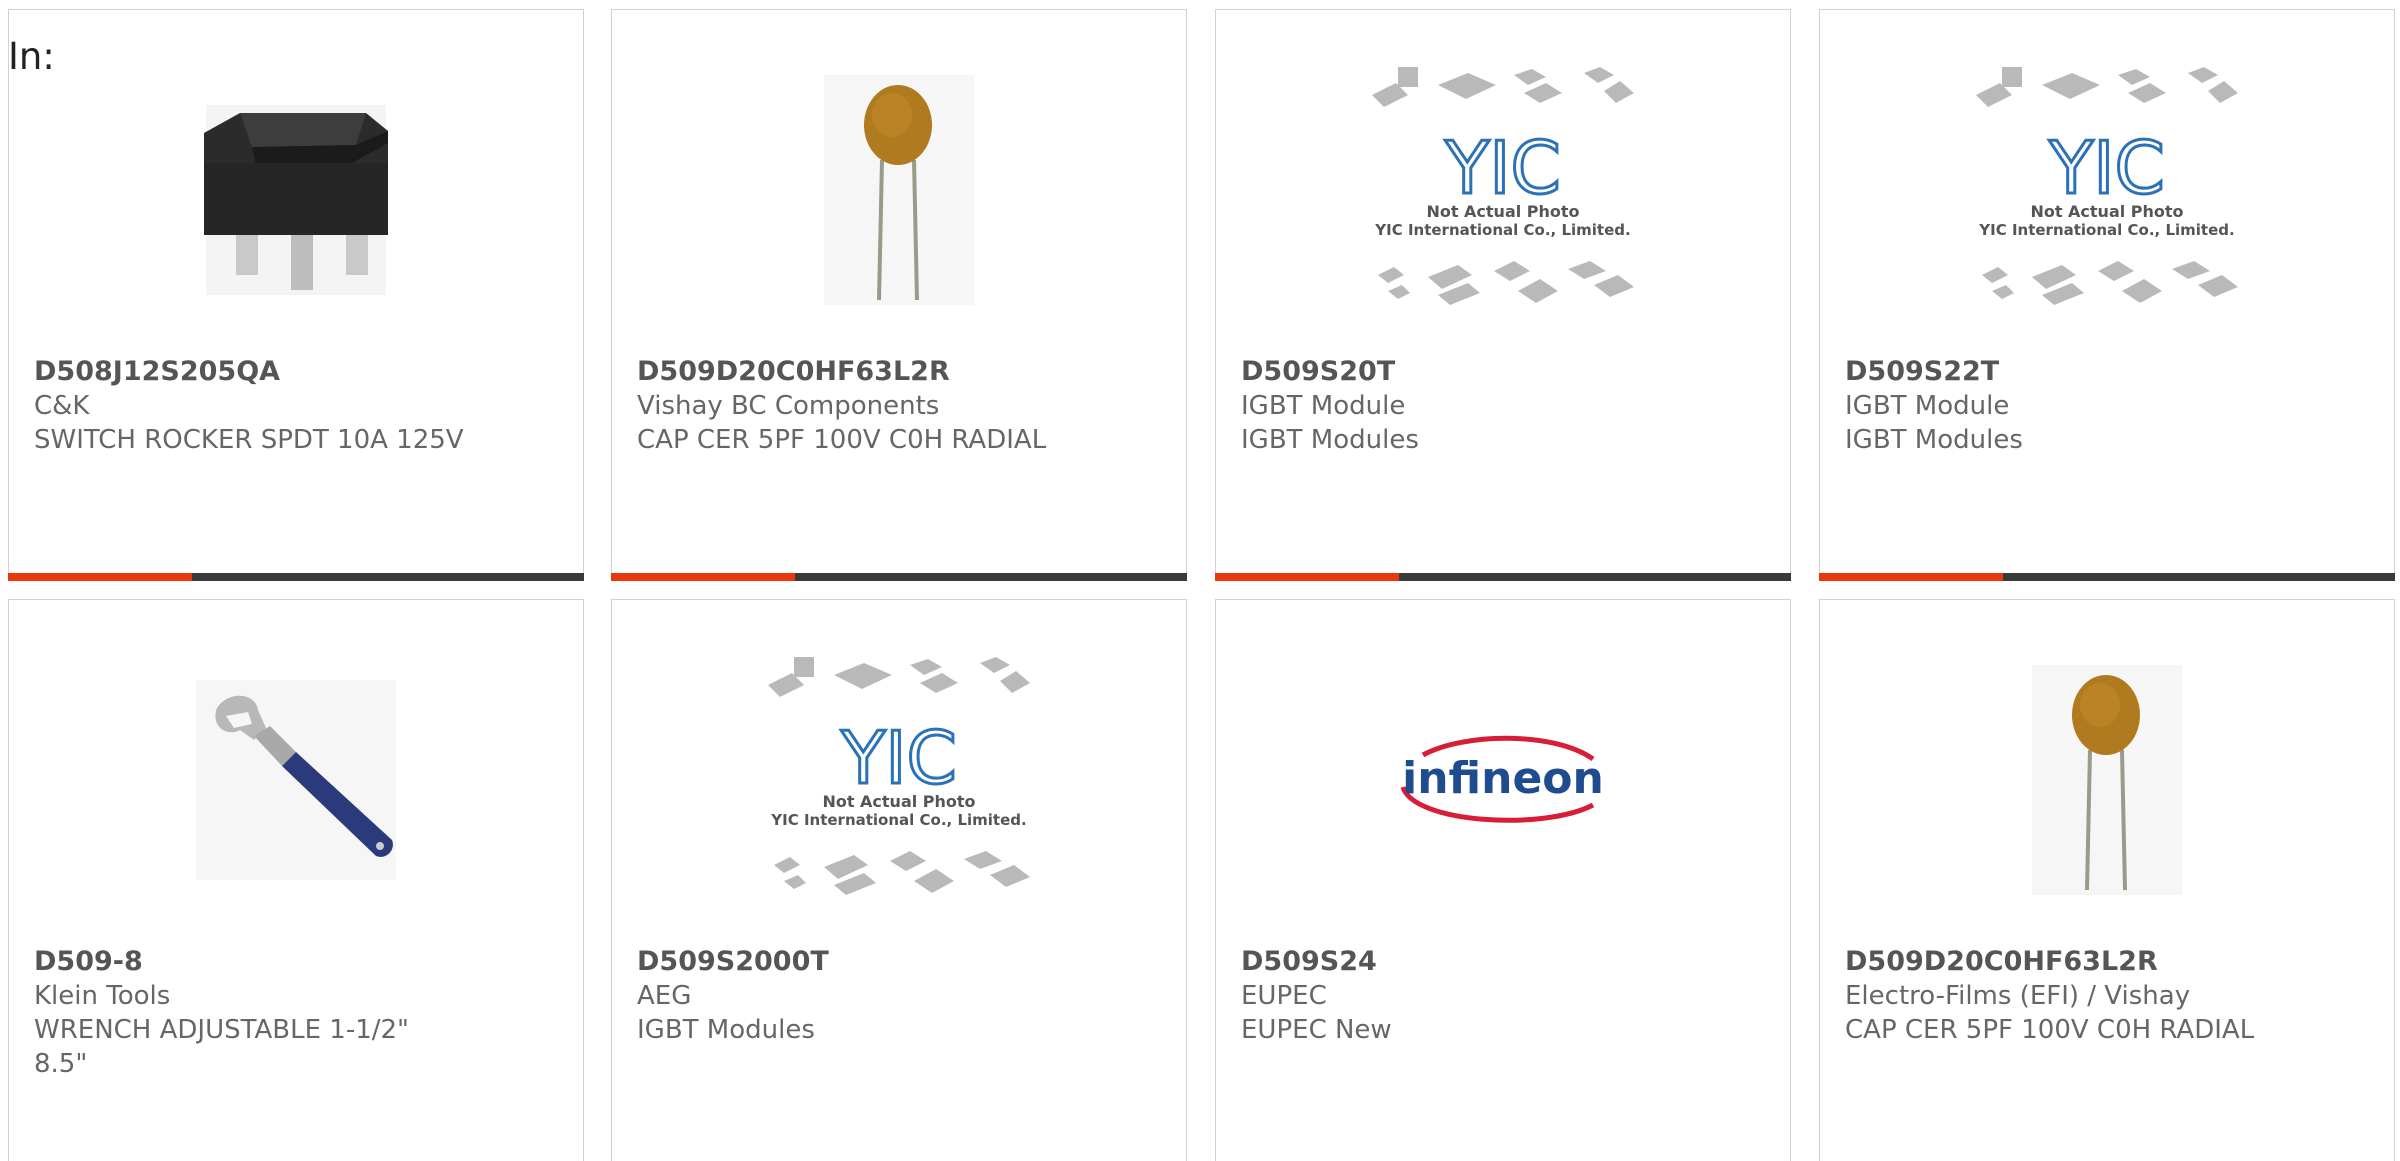  I want to click on in-label: In:, so click(31, 56).